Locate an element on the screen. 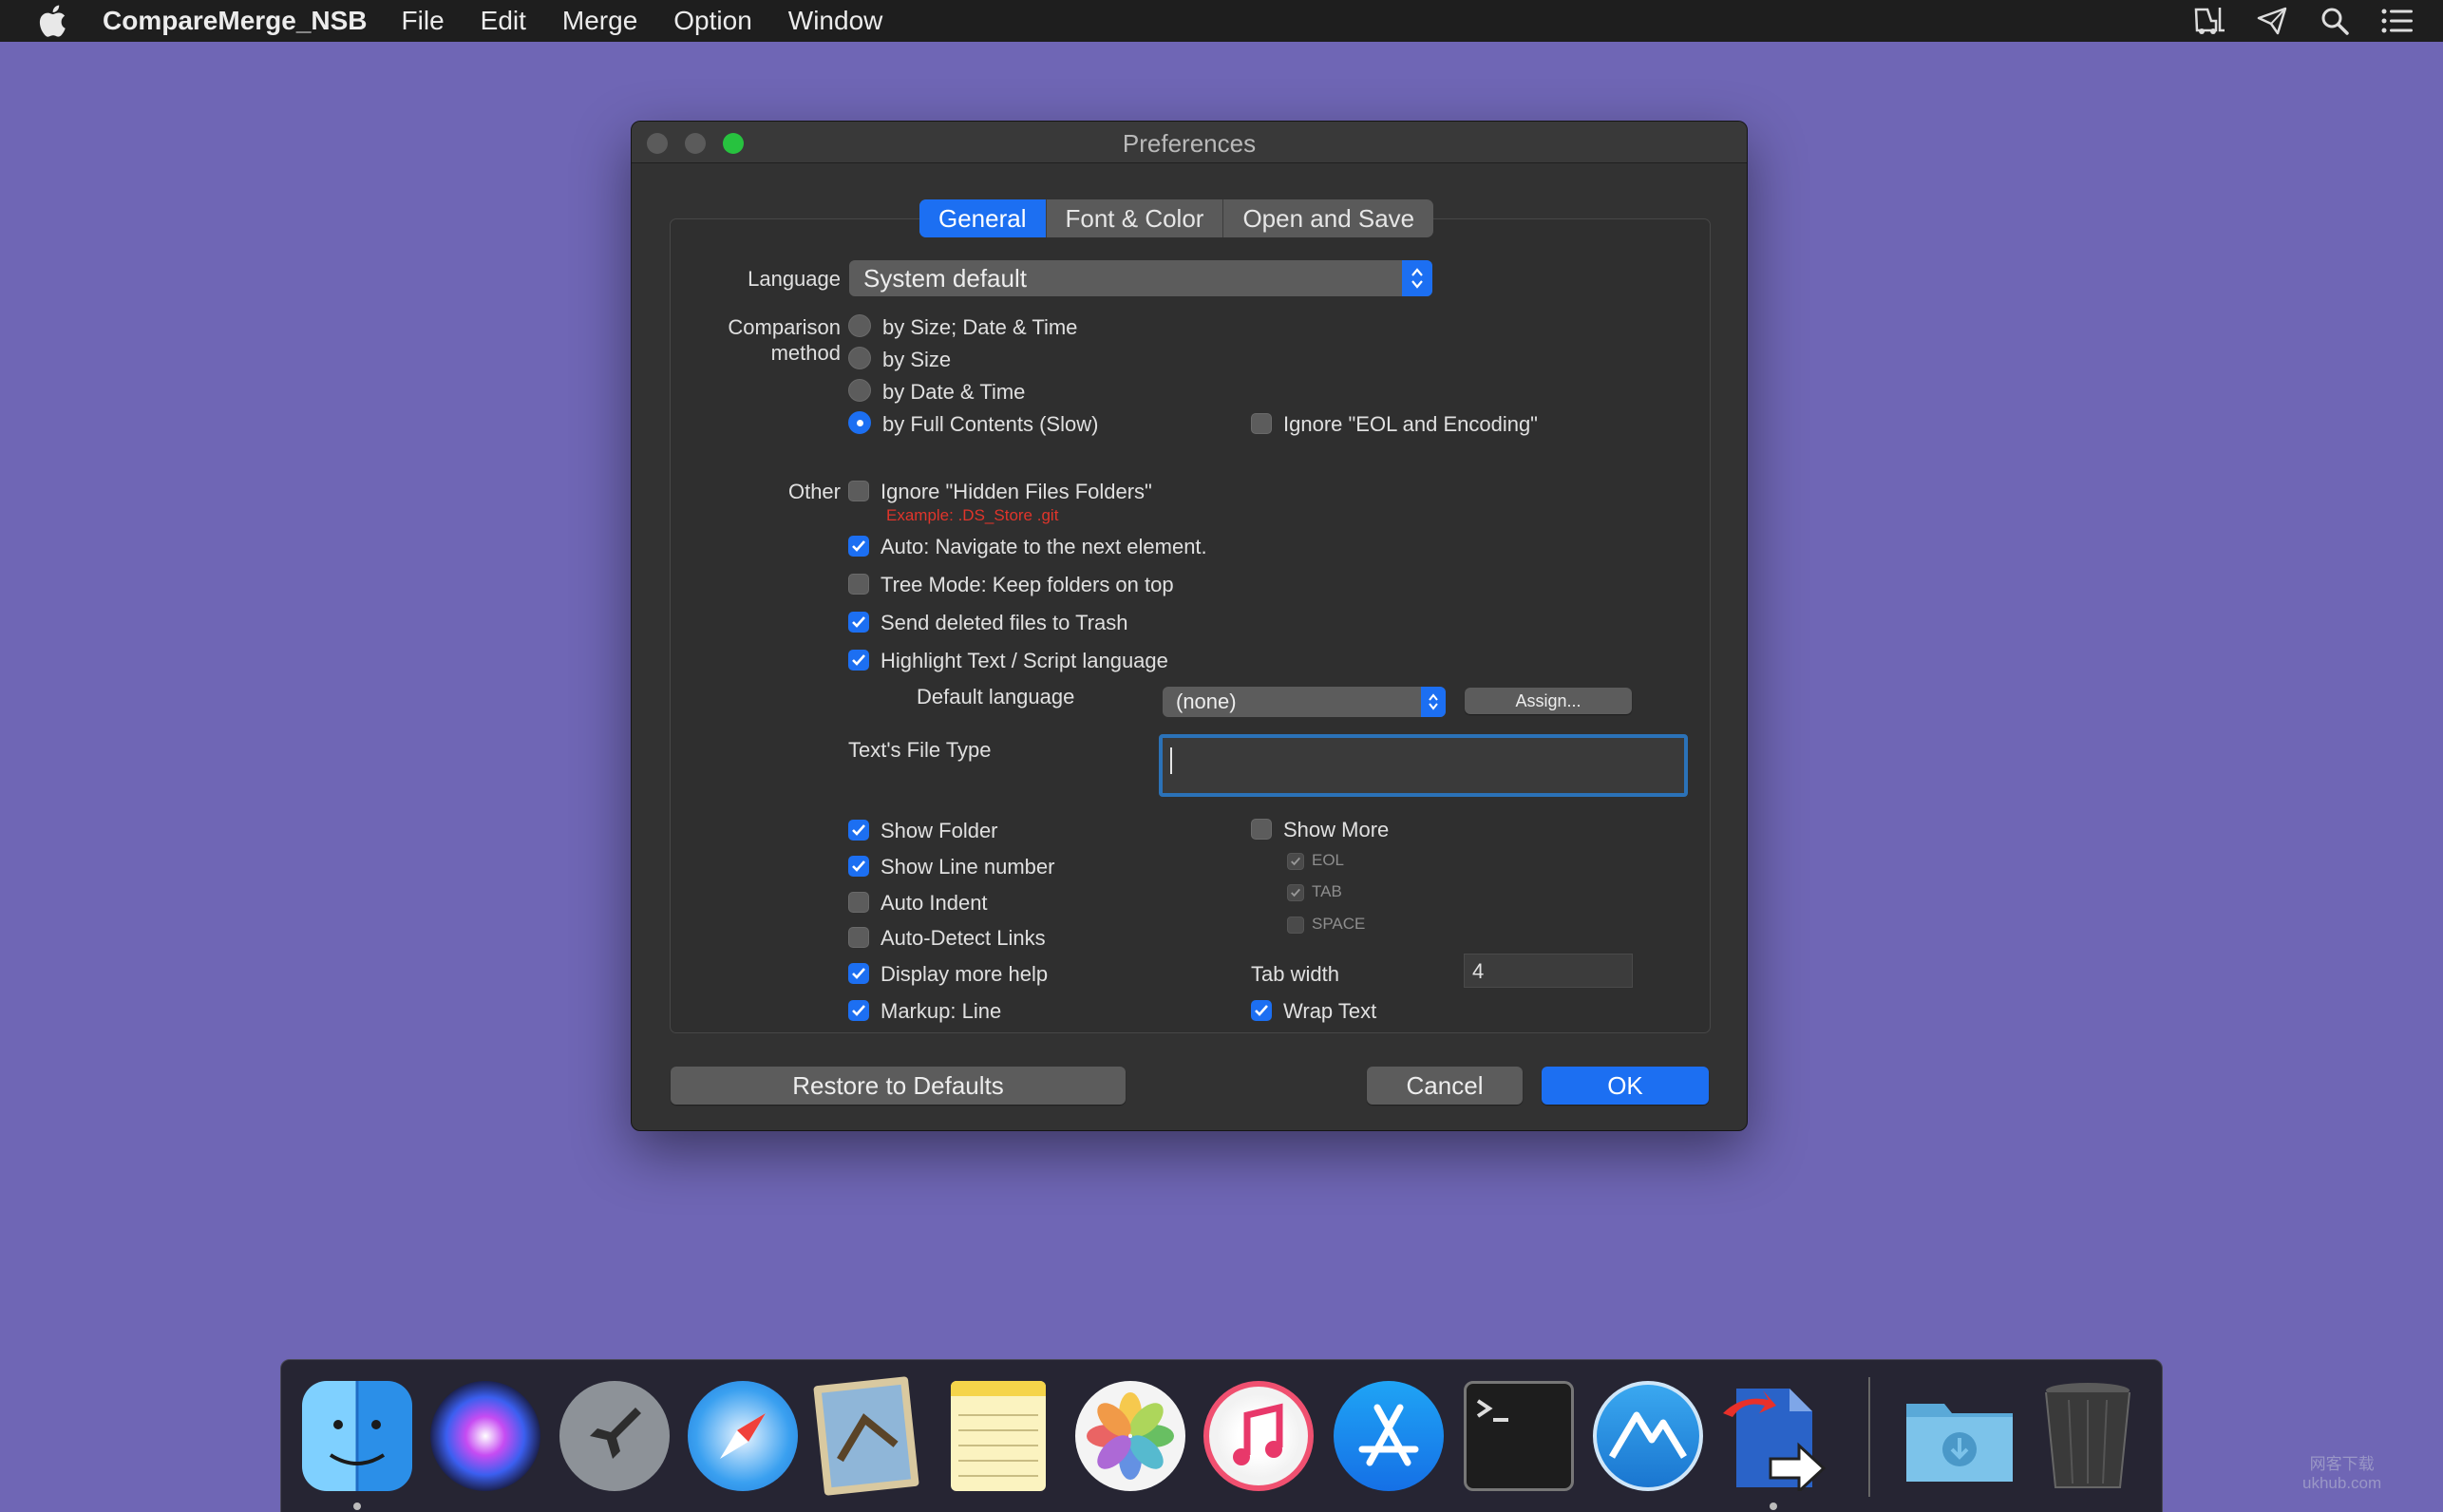  eol-checkbox is located at coordinates (1295, 862).